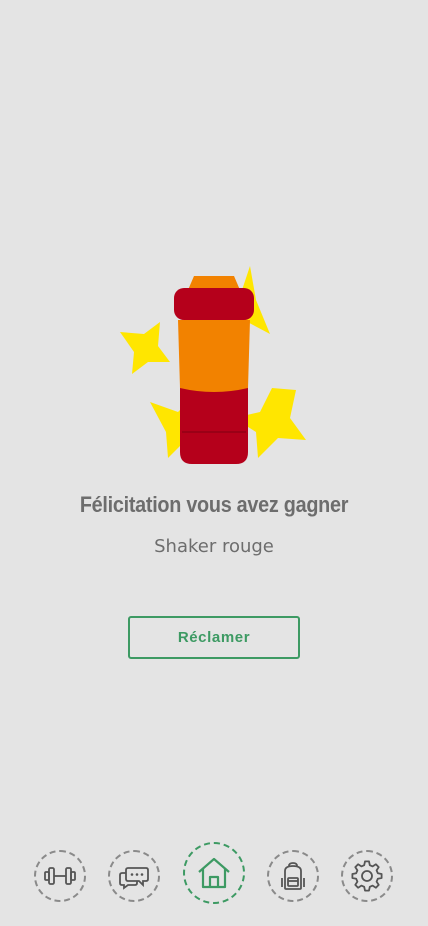 The image size is (428, 926). Describe the element at coordinates (145, 348) in the screenshot. I see `sparkle-icon` at that location.